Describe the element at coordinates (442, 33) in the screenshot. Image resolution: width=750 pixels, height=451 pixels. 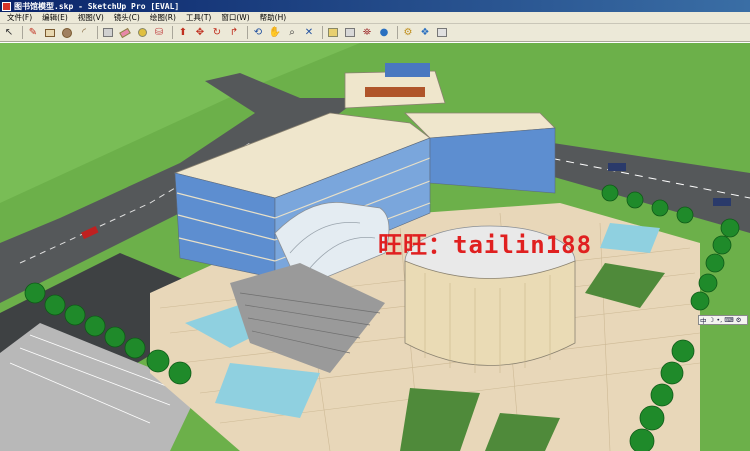
I see `get-photo-texture-icon` at that location.